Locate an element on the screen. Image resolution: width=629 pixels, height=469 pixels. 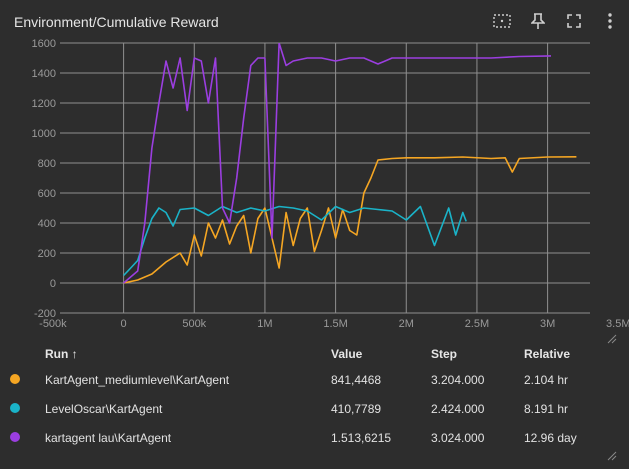
run-value: 841,4468 is located at coordinates (356, 379).